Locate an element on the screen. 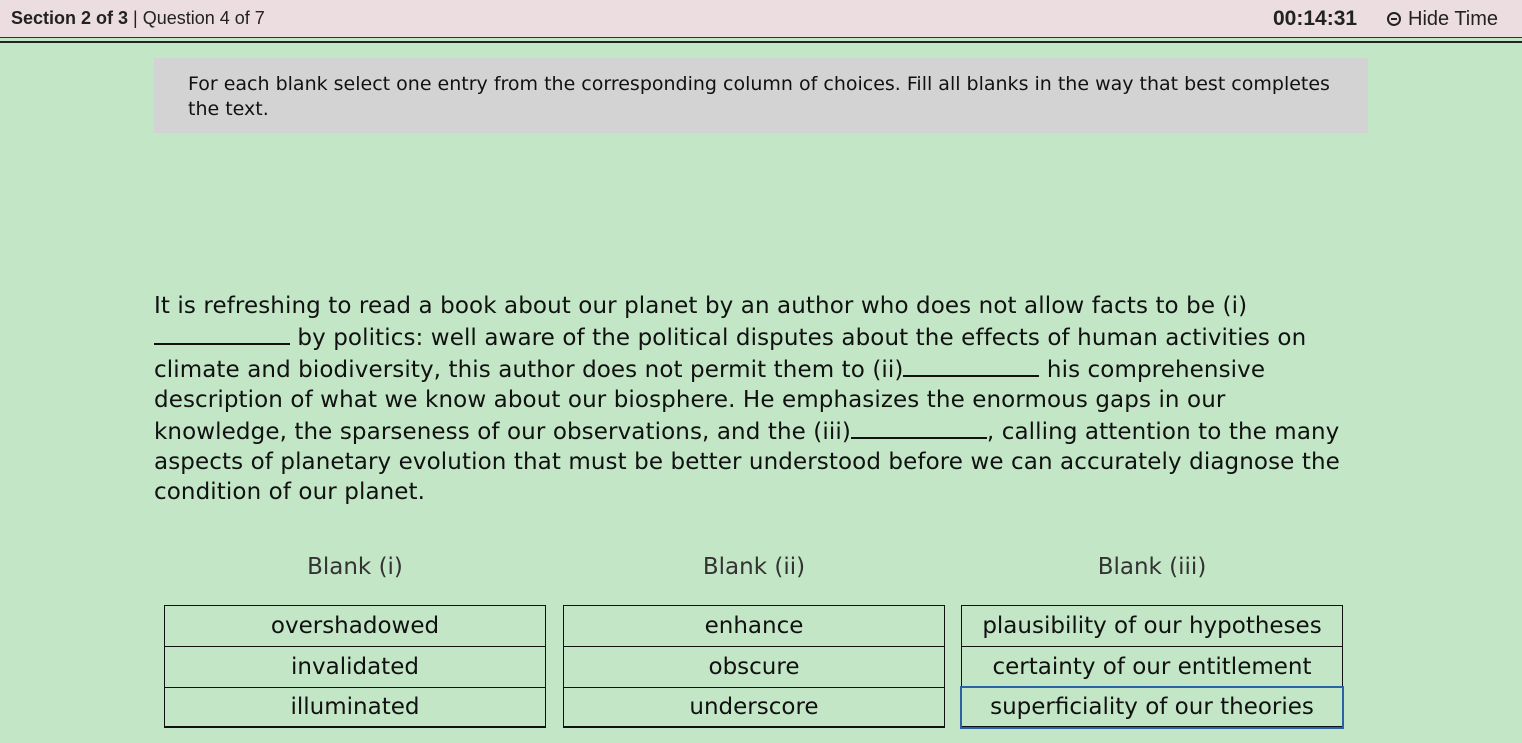  choice-illuminated: illuminated is located at coordinates (355, 707).